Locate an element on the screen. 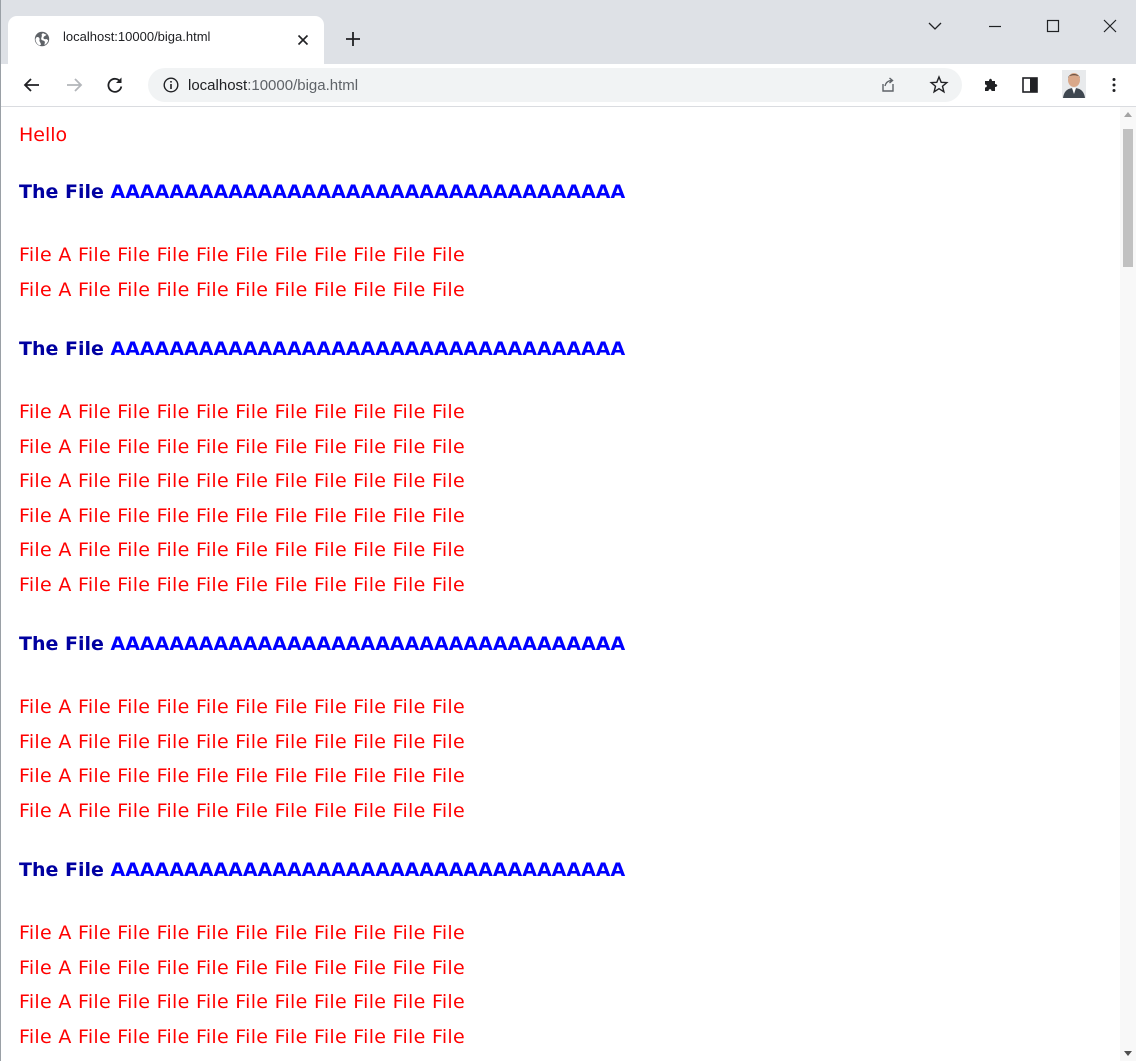  window-border is located at coordinates (0, 530).